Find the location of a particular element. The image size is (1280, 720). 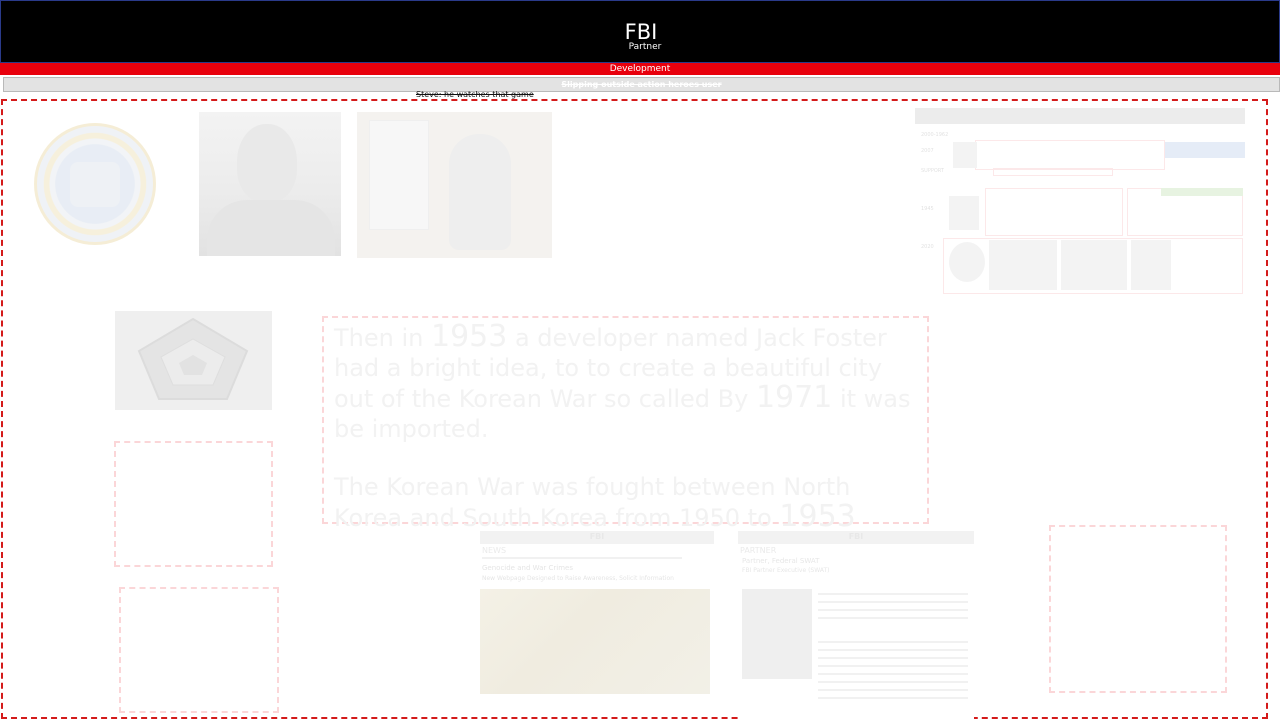

news-section: PARTNER is located at coordinates (758, 550).